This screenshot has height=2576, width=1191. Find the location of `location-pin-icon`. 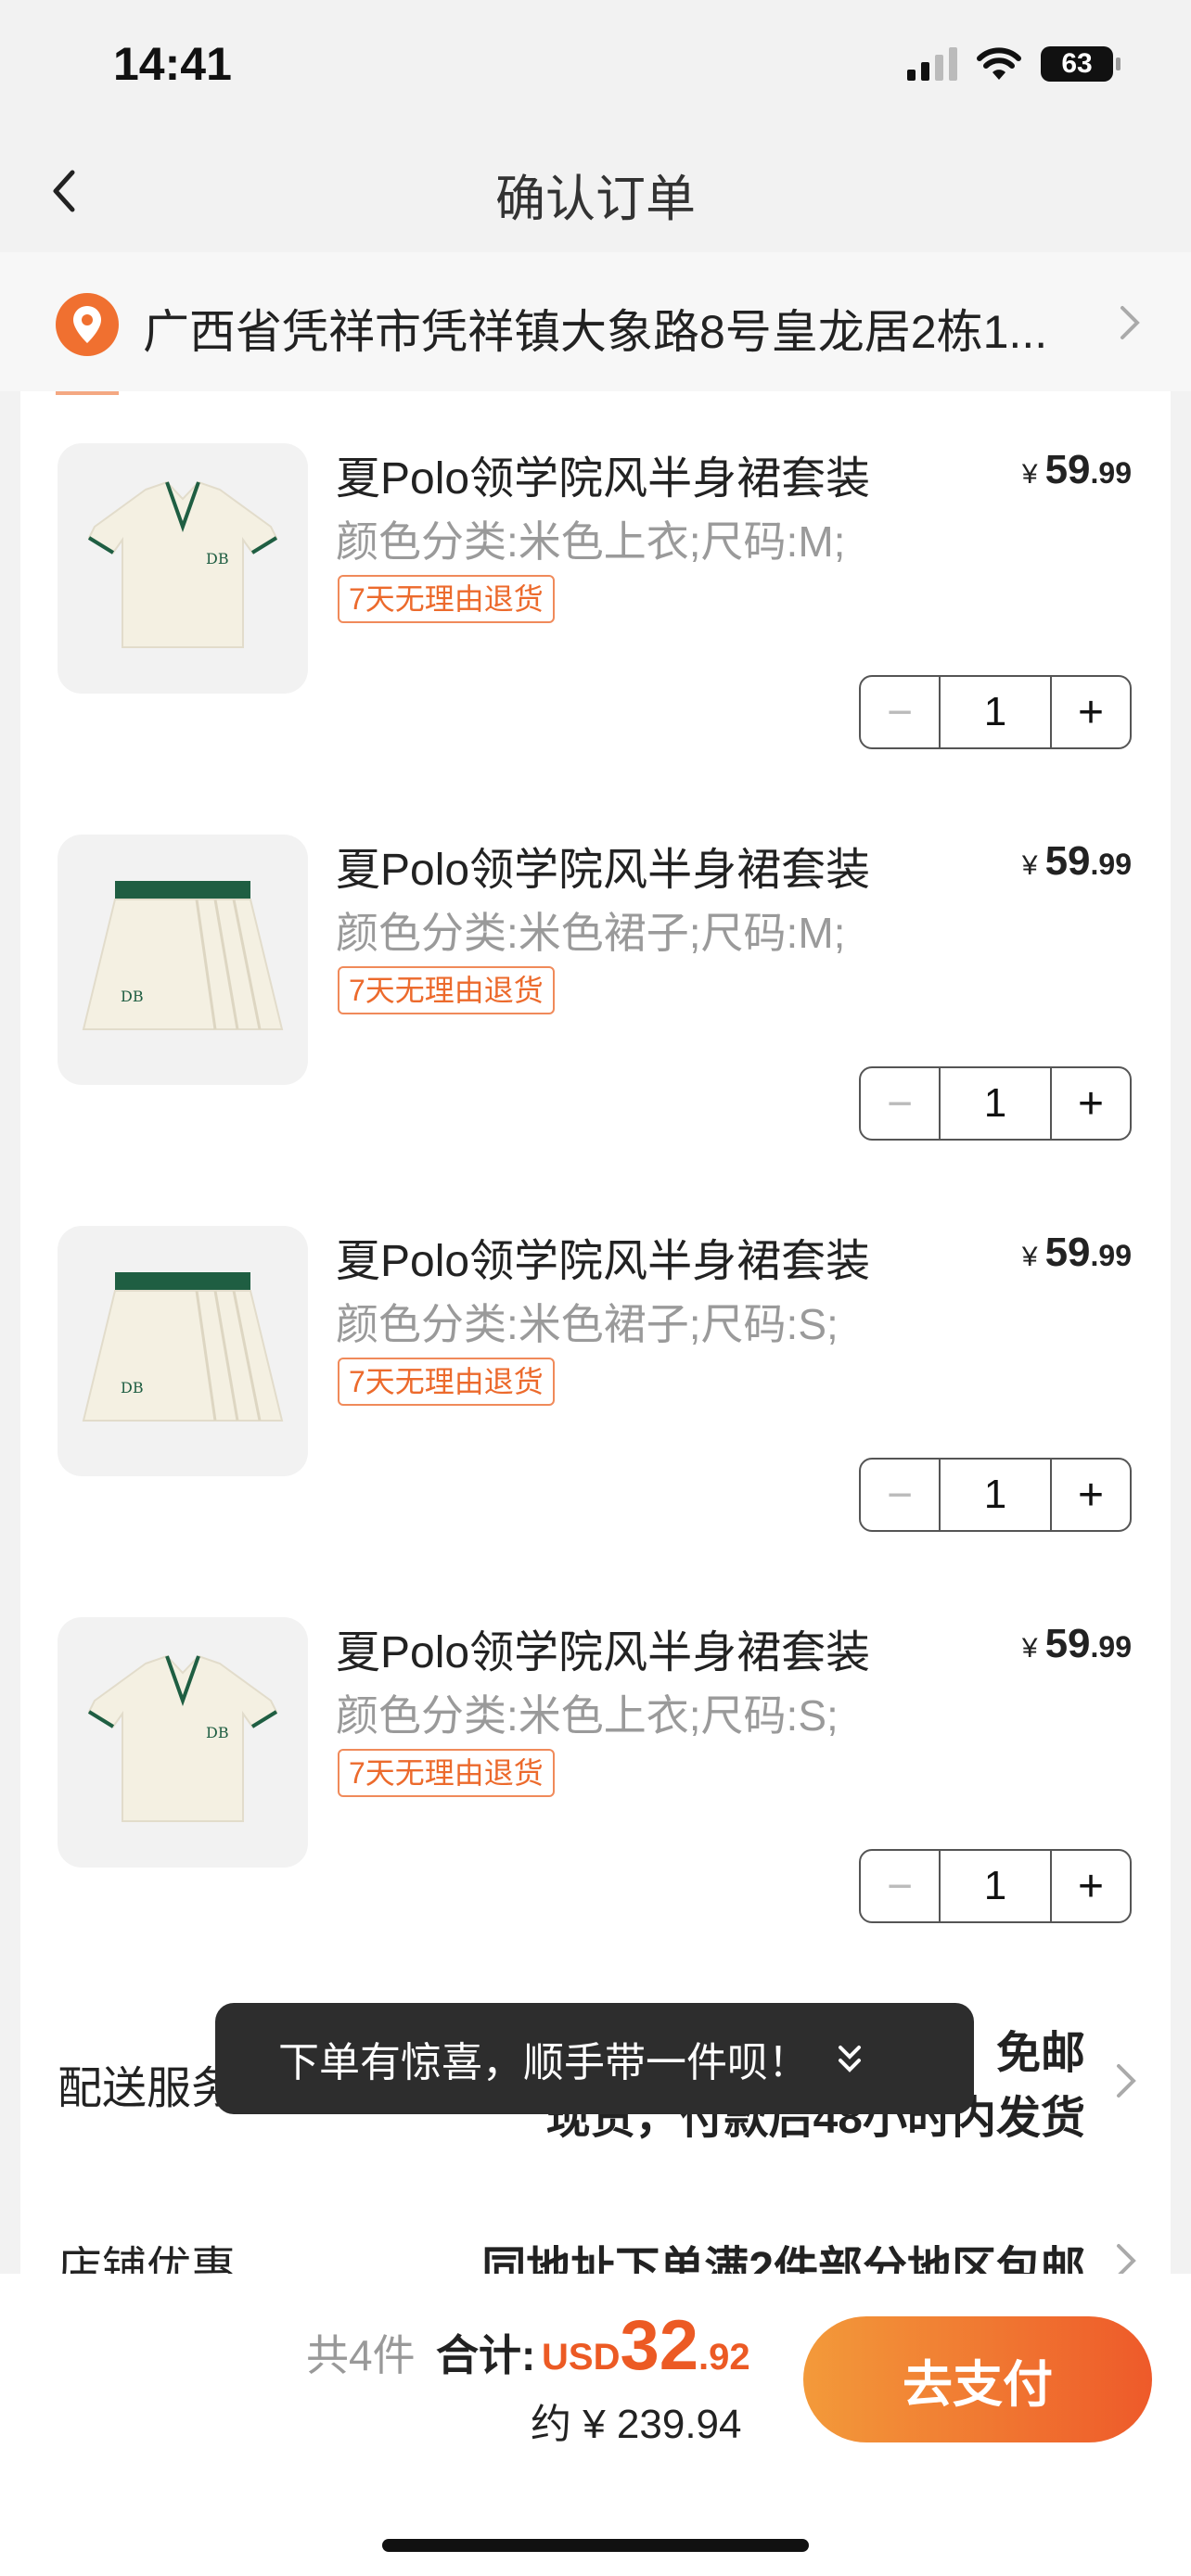

location-pin-icon is located at coordinates (87, 324).